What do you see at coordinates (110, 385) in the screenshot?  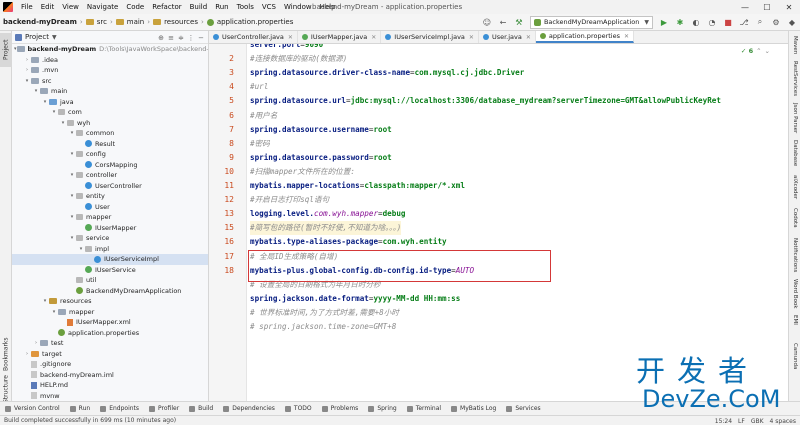 I see `tree-file-item: HELP.md` at bounding box center [110, 385].